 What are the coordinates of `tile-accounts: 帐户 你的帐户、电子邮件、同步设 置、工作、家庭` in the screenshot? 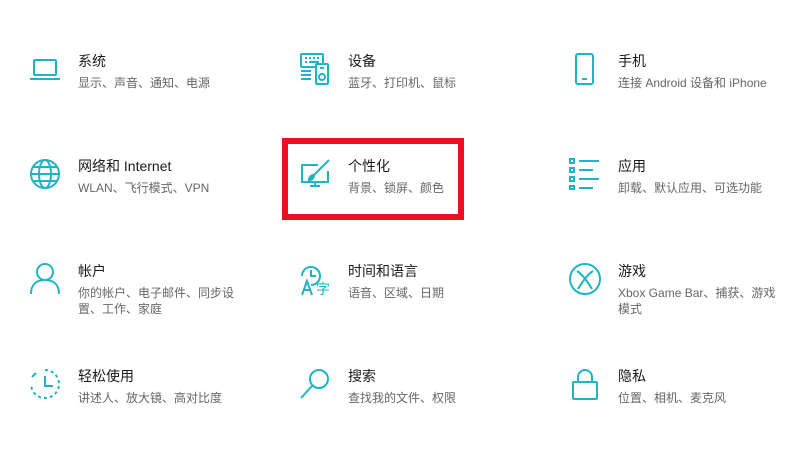 It's located at (131, 289).